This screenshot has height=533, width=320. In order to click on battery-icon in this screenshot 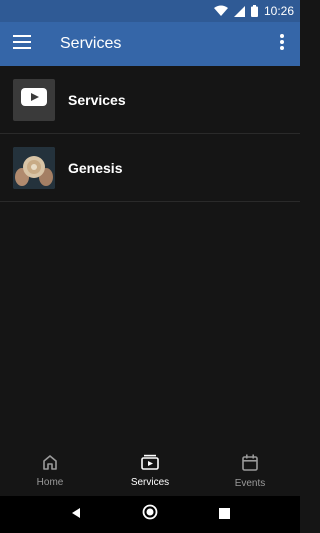, I will do `click(254, 11)`.